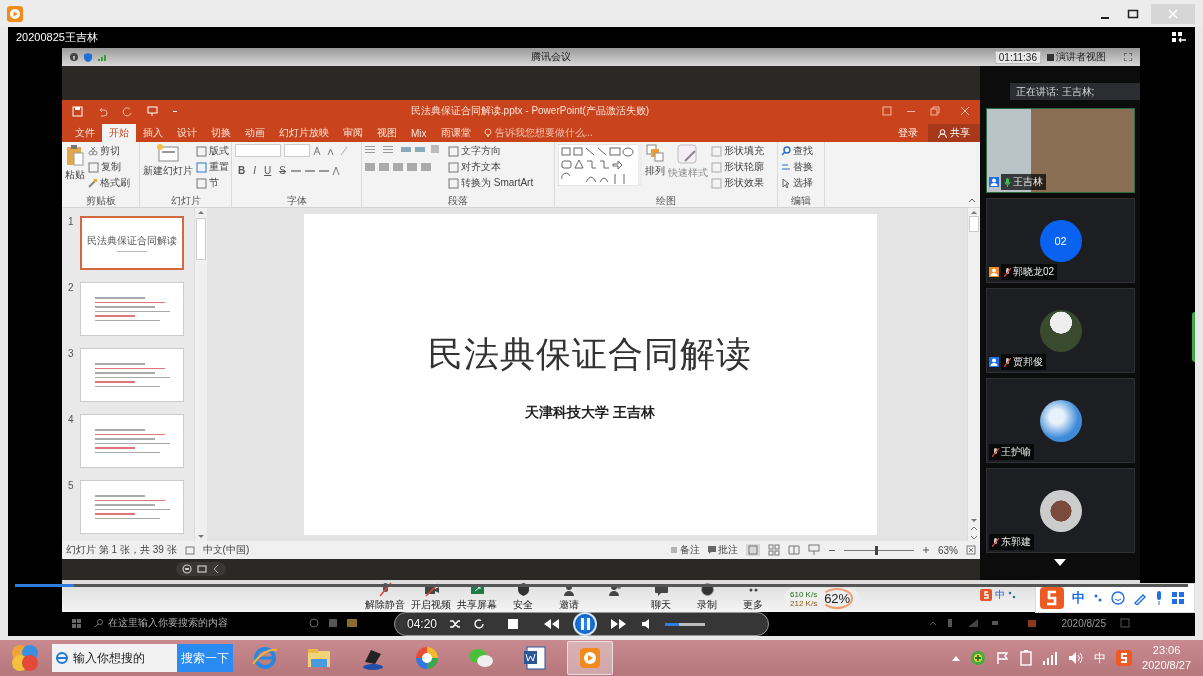 The height and width of the screenshot is (676, 1203). What do you see at coordinates (1034, 272) in the screenshot?
I see `participant-name: 郭晓龙02` at bounding box center [1034, 272].